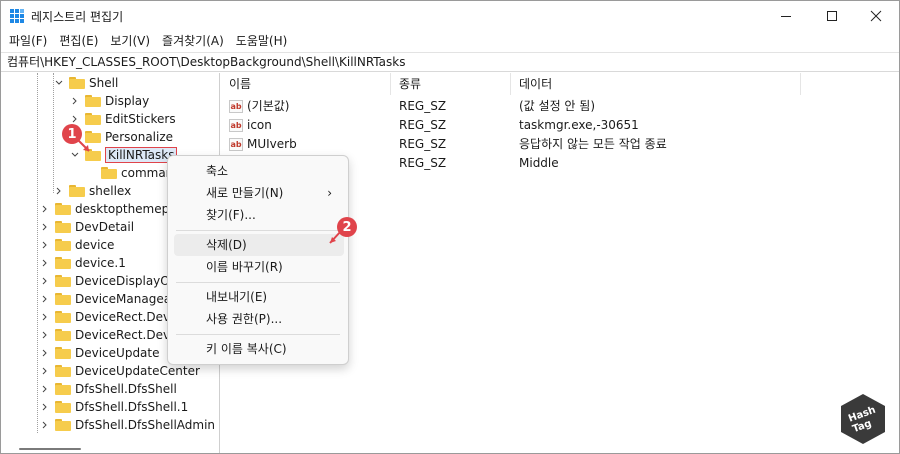  I want to click on tree-node-root: device, so click(76, 245).